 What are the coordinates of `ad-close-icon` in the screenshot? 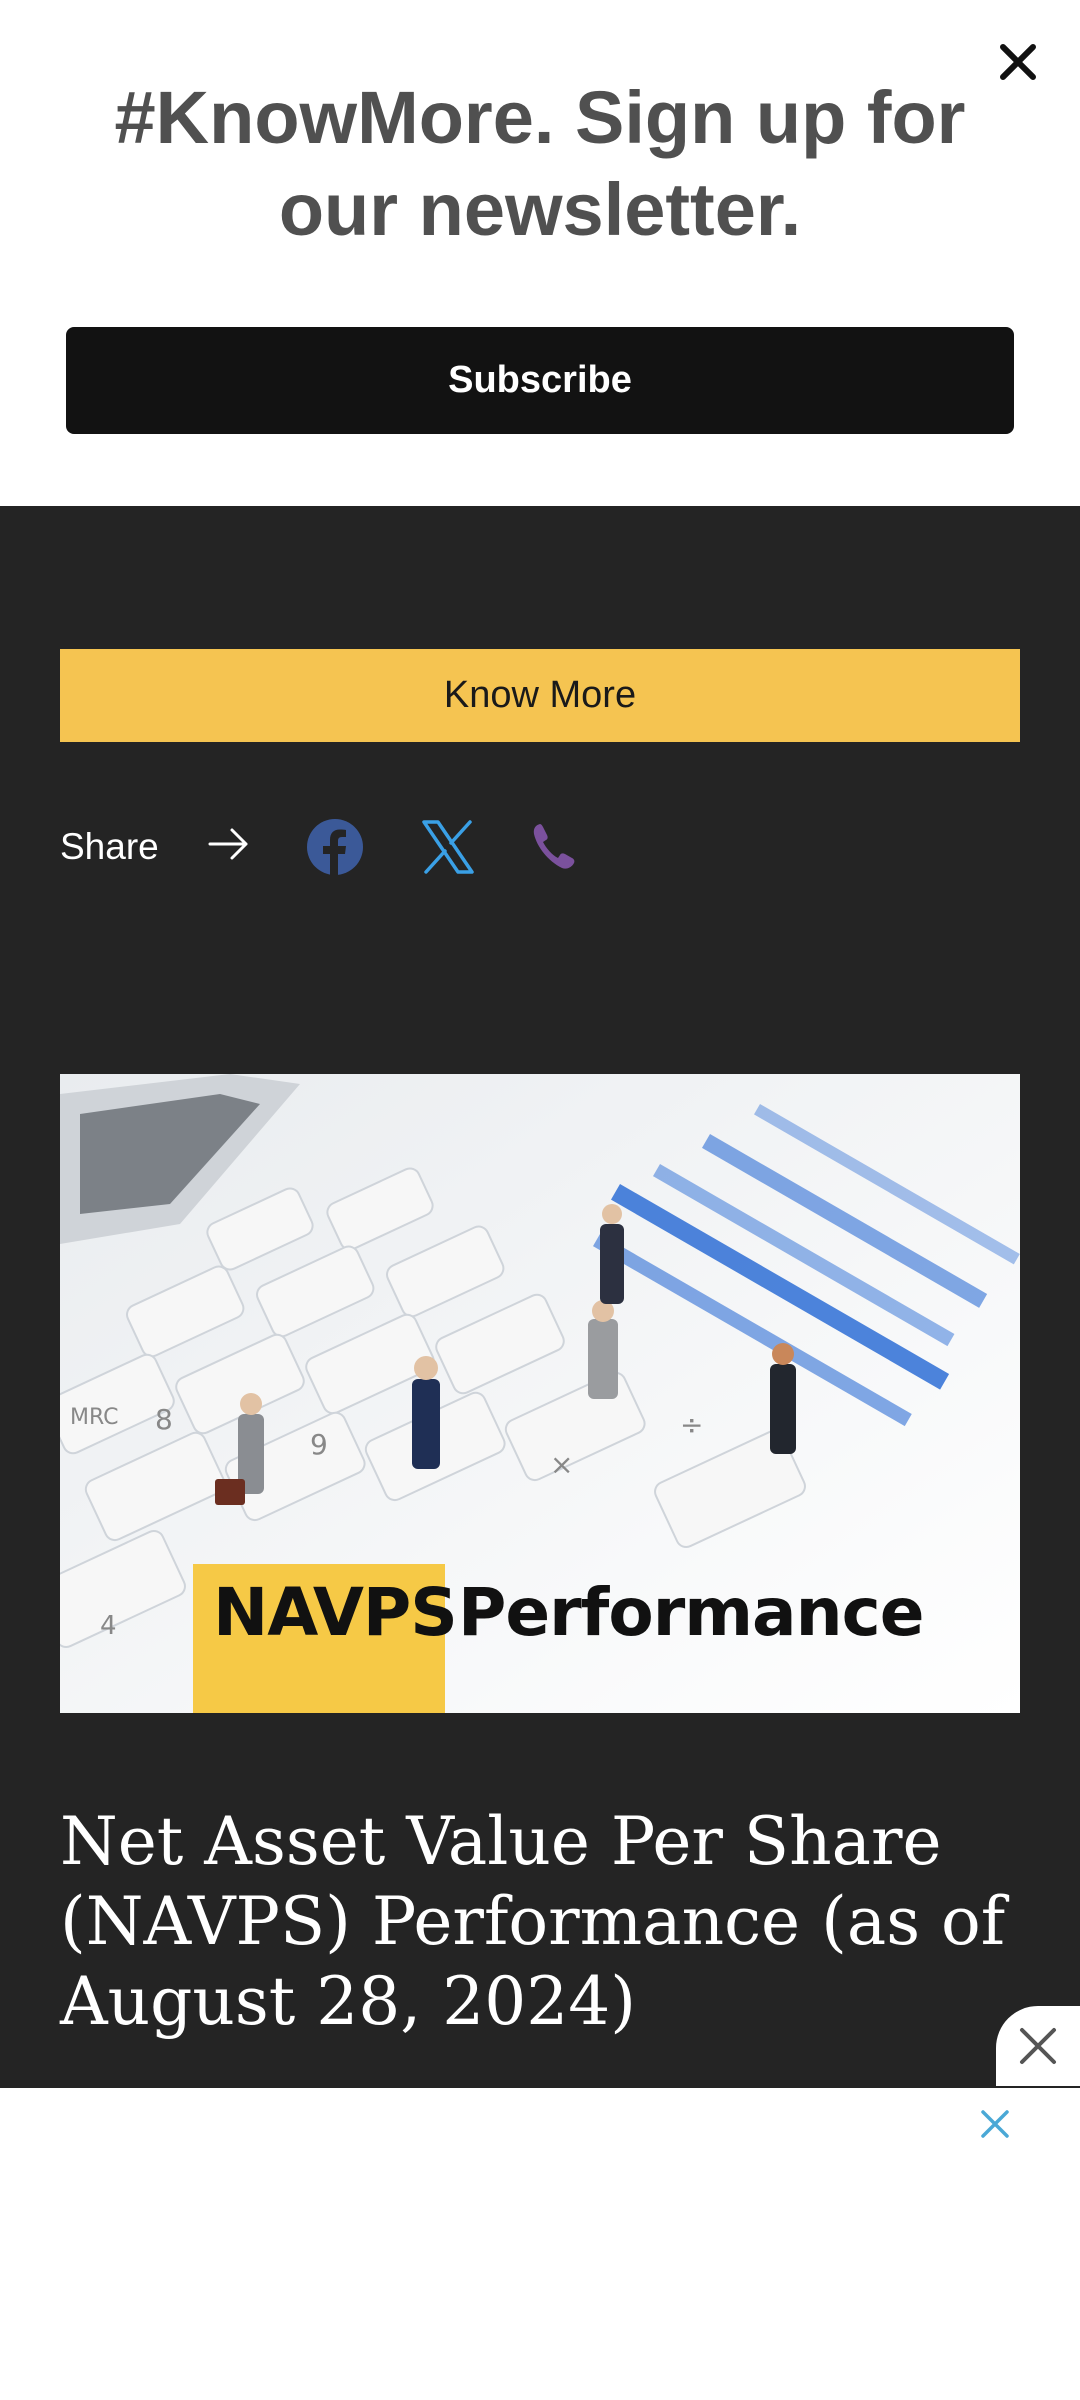 It's located at (995, 2124).